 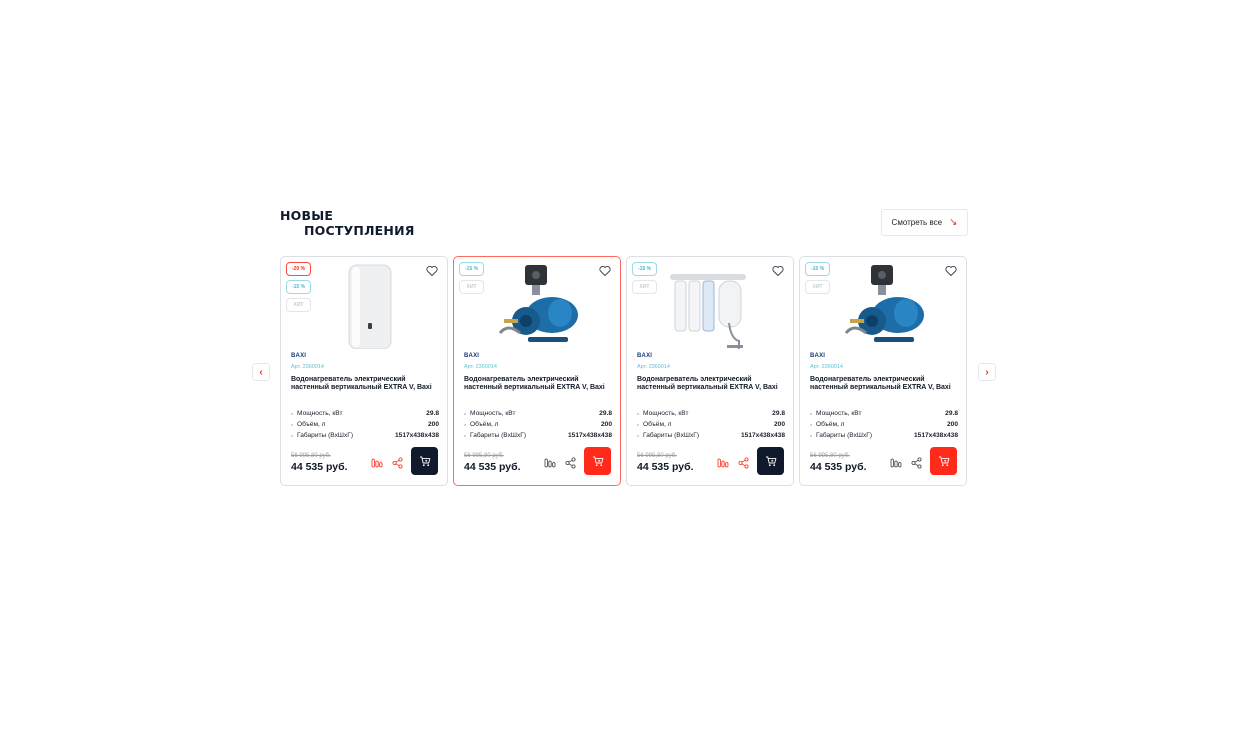 I want to click on see-all-label: Смотреть все, so click(x=917, y=222).